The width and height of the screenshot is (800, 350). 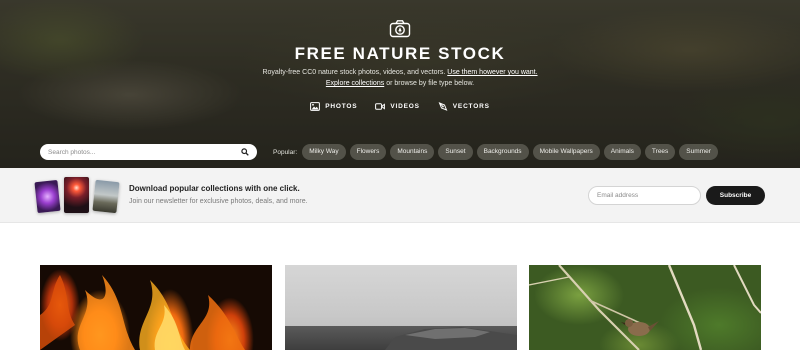 What do you see at coordinates (471, 106) in the screenshot?
I see `vectors-label: VECTORS` at bounding box center [471, 106].